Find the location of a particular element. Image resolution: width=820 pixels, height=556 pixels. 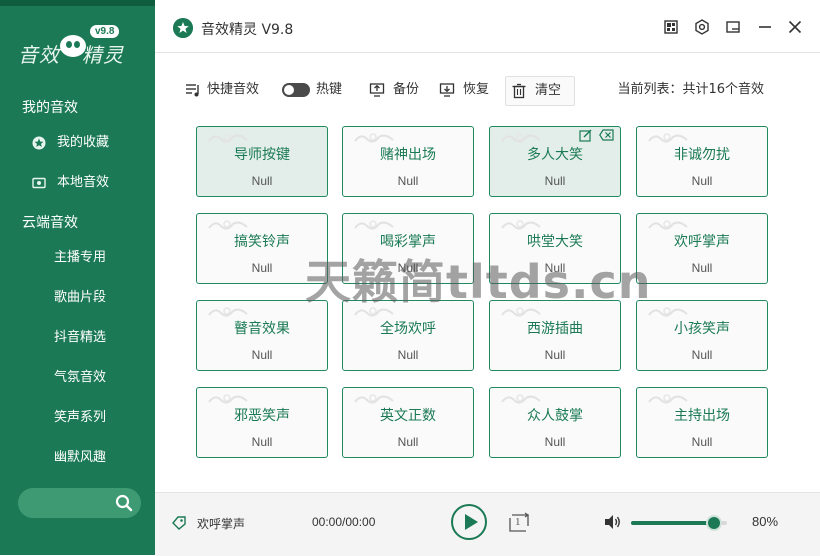

restore-icon is located at coordinates (447, 90).